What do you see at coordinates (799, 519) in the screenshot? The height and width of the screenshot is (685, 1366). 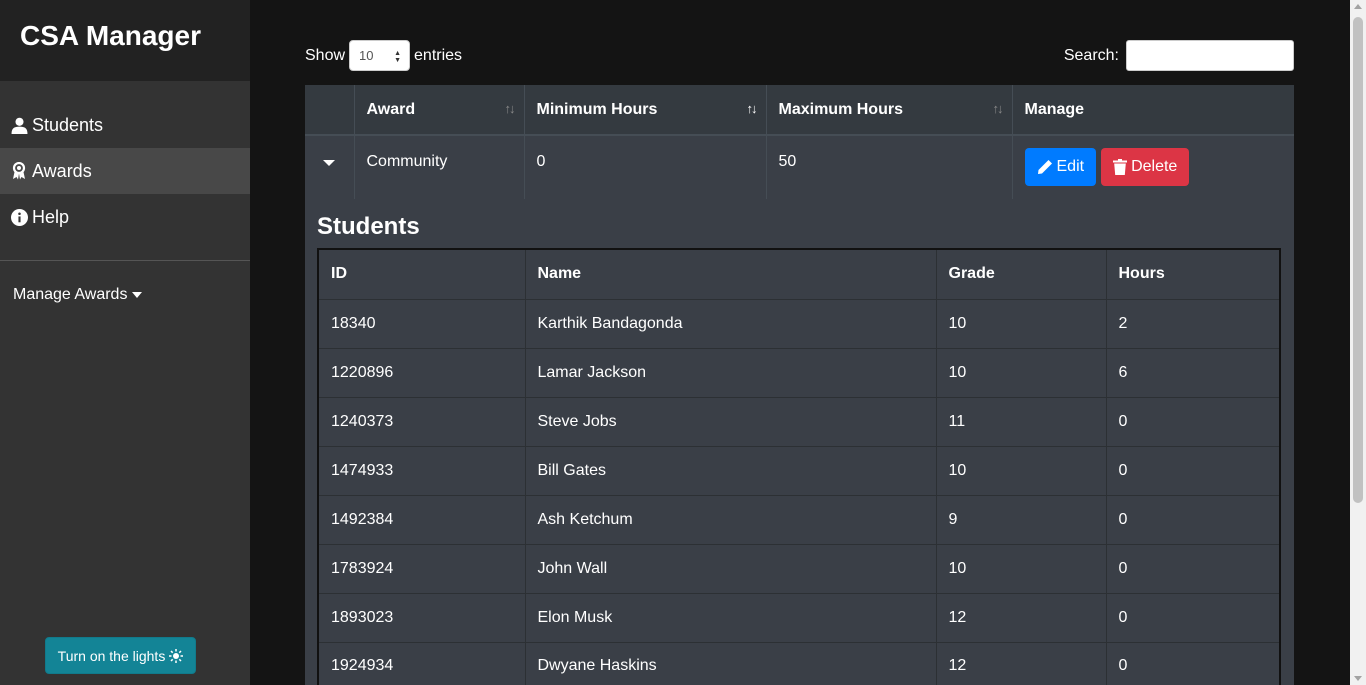 I see `table-row: 1492384 Ash Ketchum 9 0` at bounding box center [799, 519].